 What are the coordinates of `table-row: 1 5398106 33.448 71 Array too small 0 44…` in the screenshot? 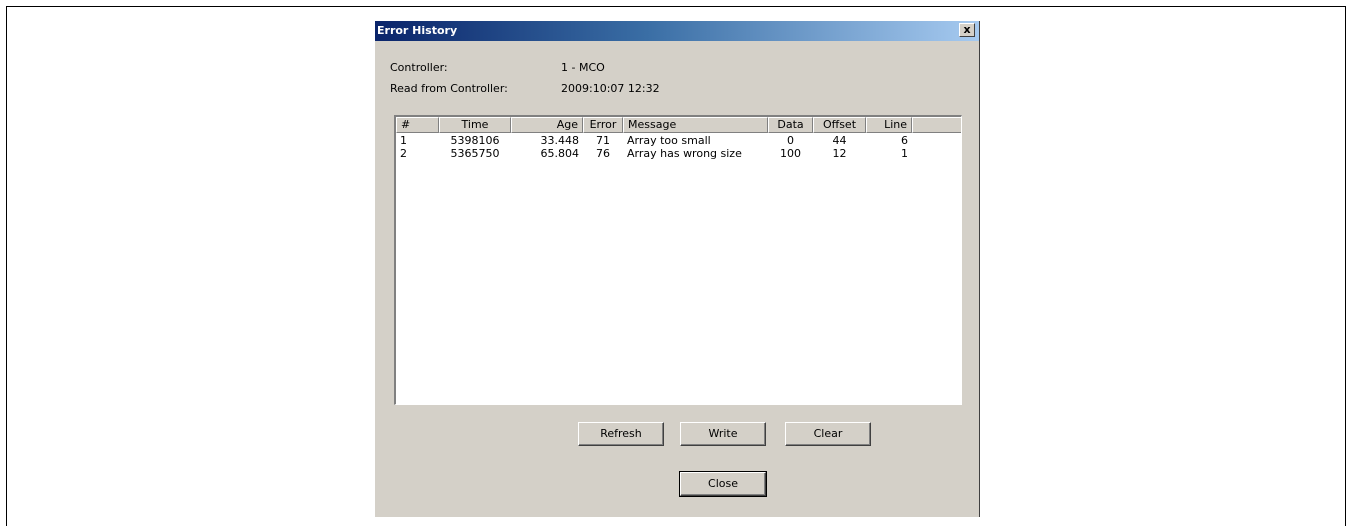 It's located at (678, 140).